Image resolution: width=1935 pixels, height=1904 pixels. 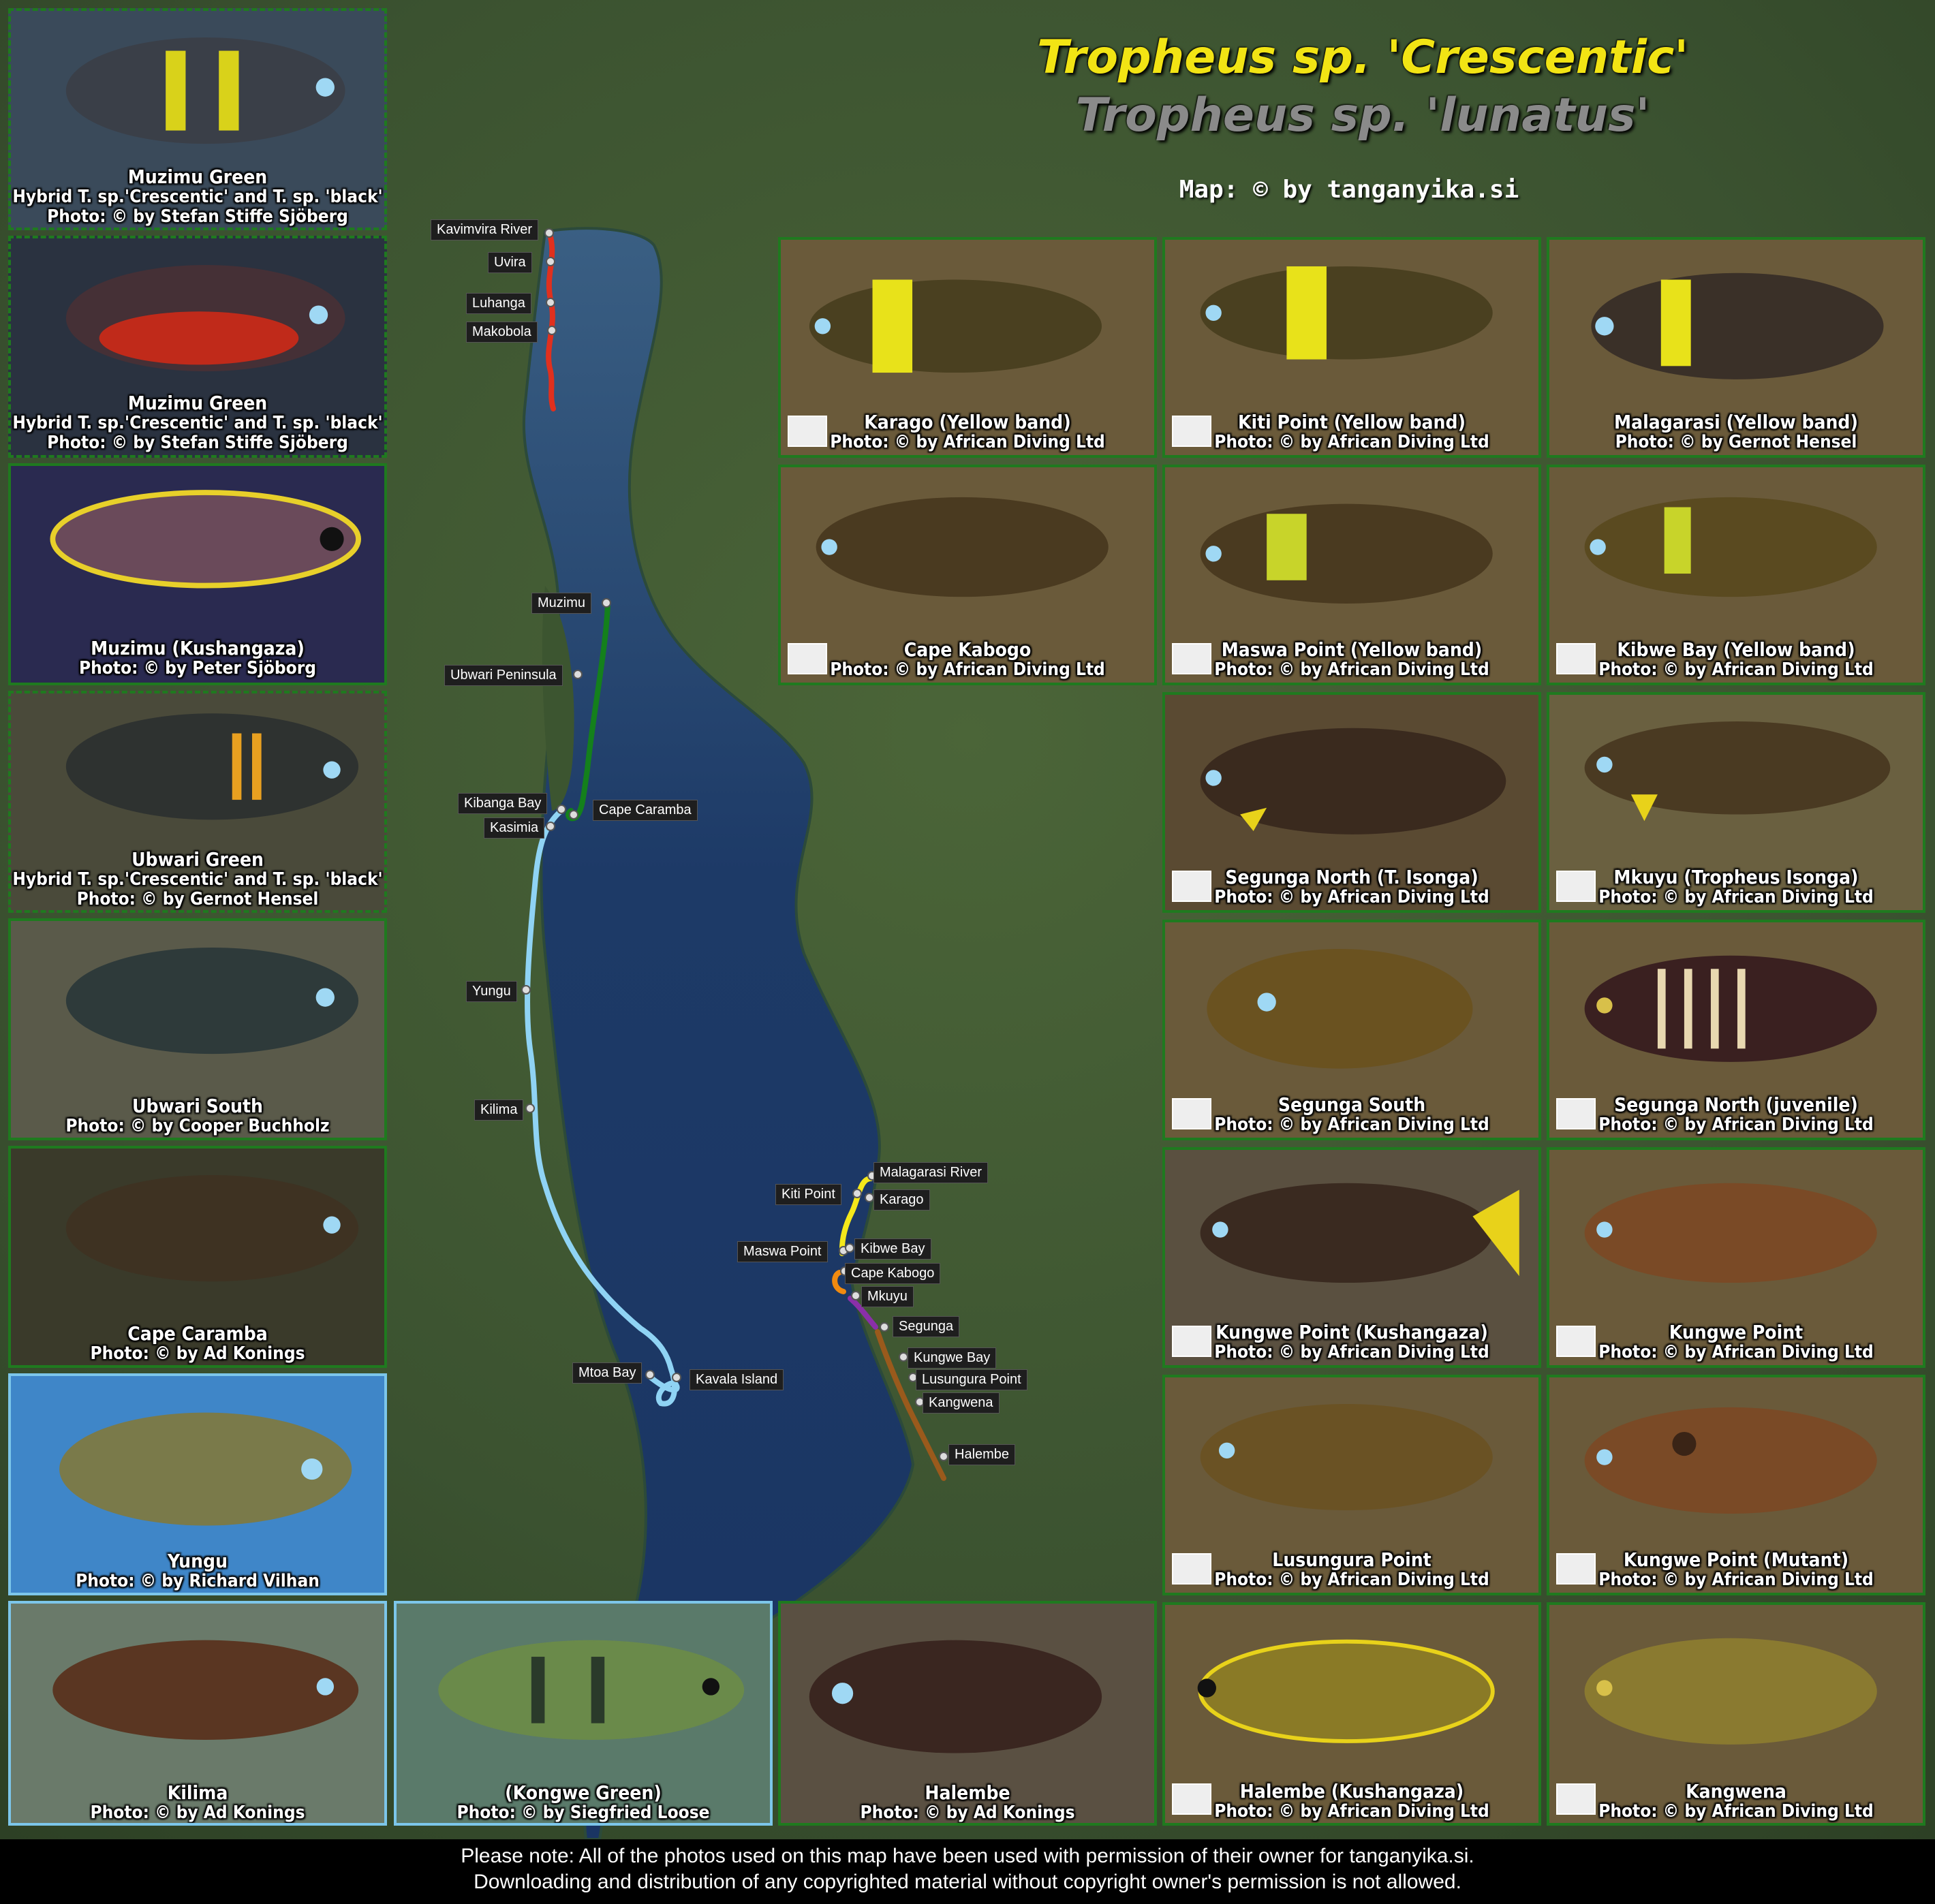 What do you see at coordinates (198, 1484) in the screenshot?
I see `photo-yungu: Yungu Photo: © by Richard Vilhan` at bounding box center [198, 1484].